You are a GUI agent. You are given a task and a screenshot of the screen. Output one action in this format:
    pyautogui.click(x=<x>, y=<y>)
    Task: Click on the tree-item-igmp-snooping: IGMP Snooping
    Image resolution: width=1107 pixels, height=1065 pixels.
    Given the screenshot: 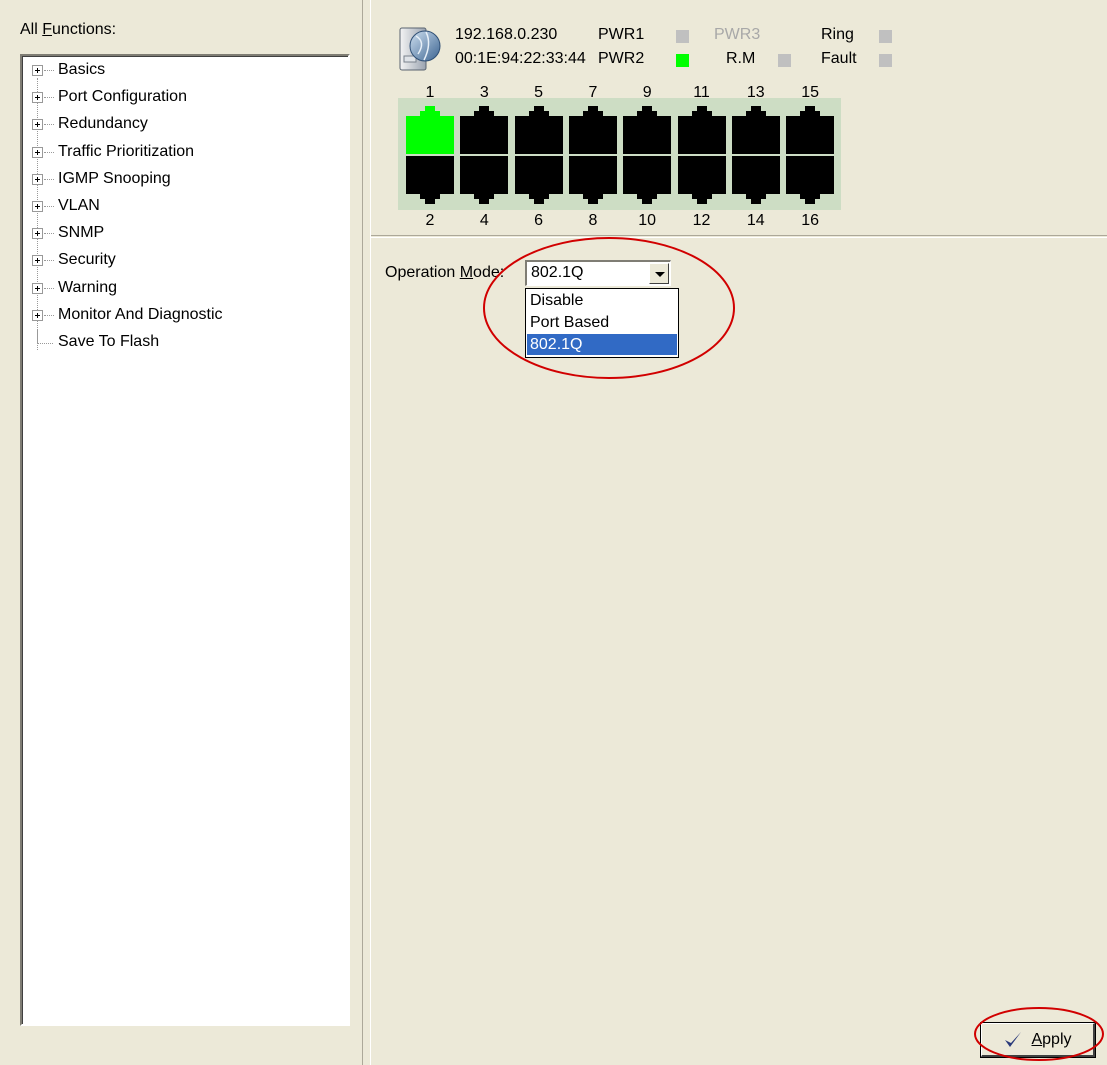 What is the action you would take?
    pyautogui.click(x=182, y=180)
    